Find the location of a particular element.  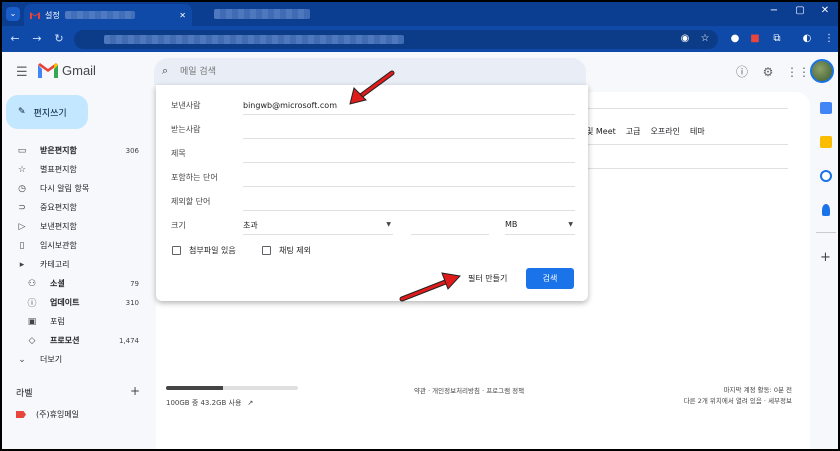

tab-advanced: 고급 is located at coordinates (633, 131).